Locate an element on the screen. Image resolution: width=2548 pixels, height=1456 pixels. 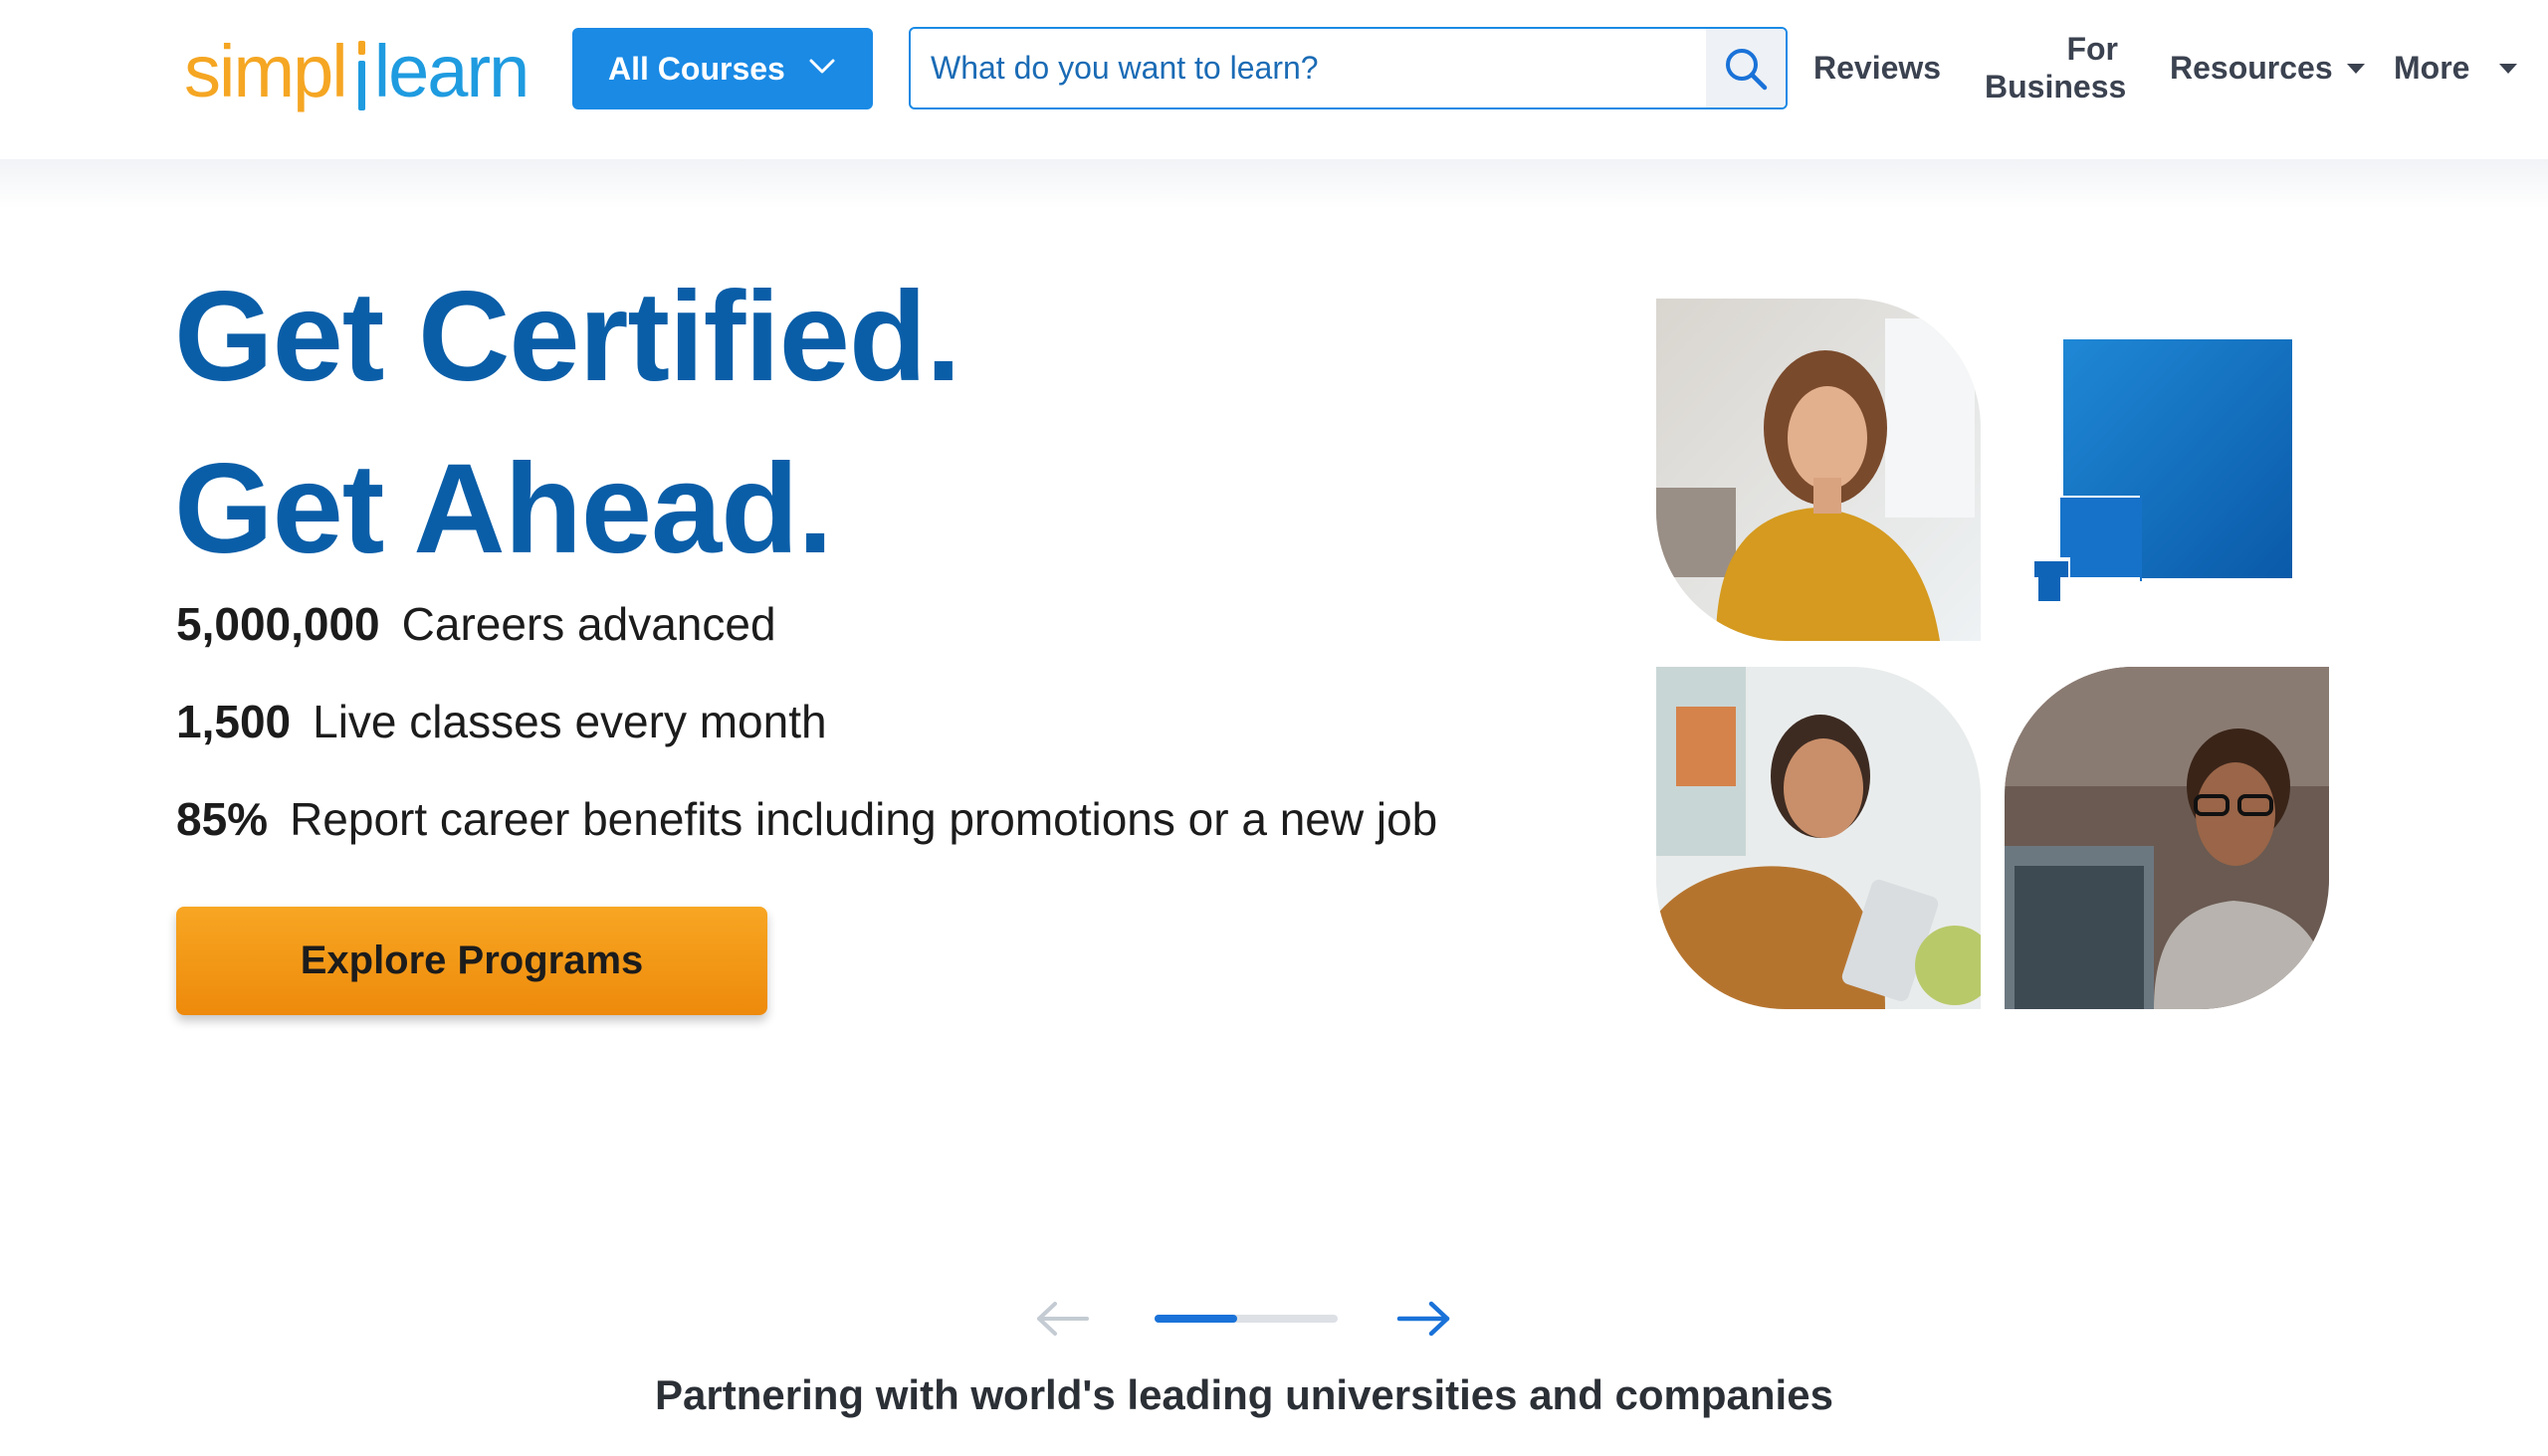
stat-live-classes: 1,500 Live classes every month is located at coordinates (501, 721).